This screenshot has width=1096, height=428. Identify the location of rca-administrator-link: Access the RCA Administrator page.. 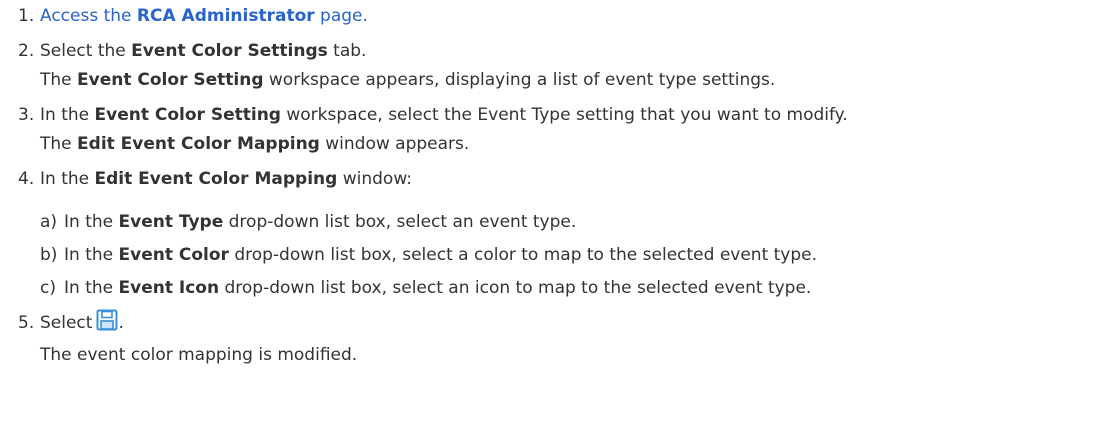
(204, 16).